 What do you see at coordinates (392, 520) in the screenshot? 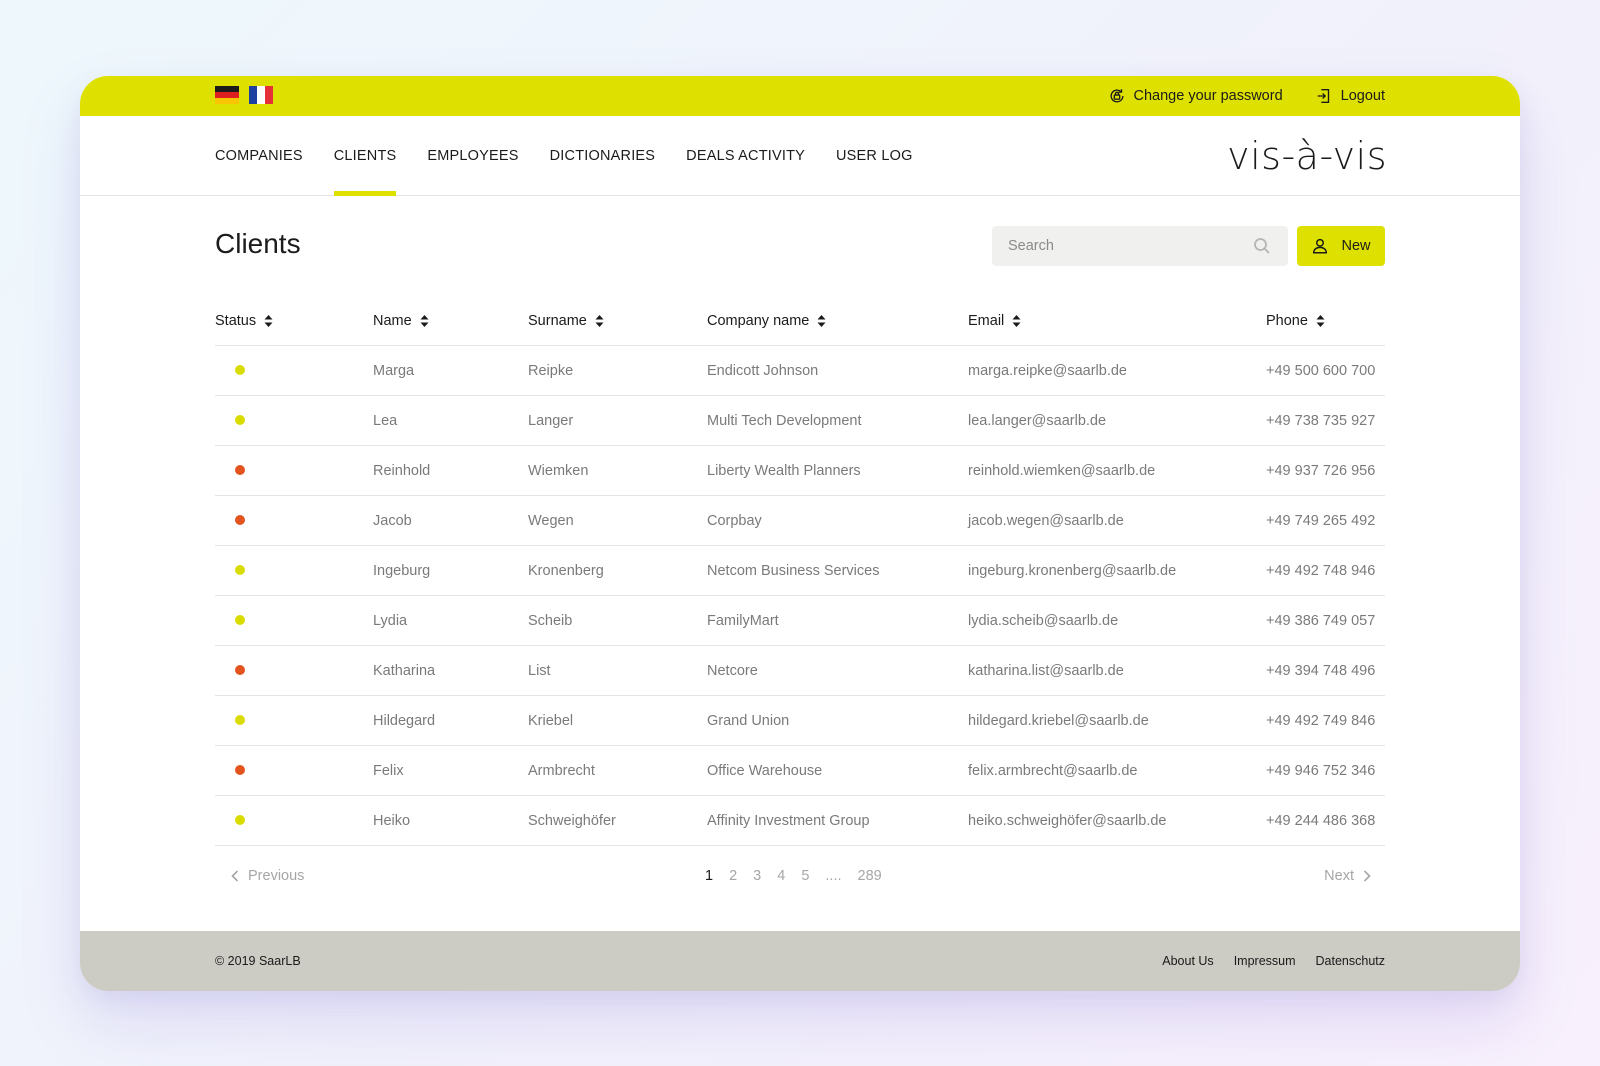
I see `name-cell: Jacob` at bounding box center [392, 520].